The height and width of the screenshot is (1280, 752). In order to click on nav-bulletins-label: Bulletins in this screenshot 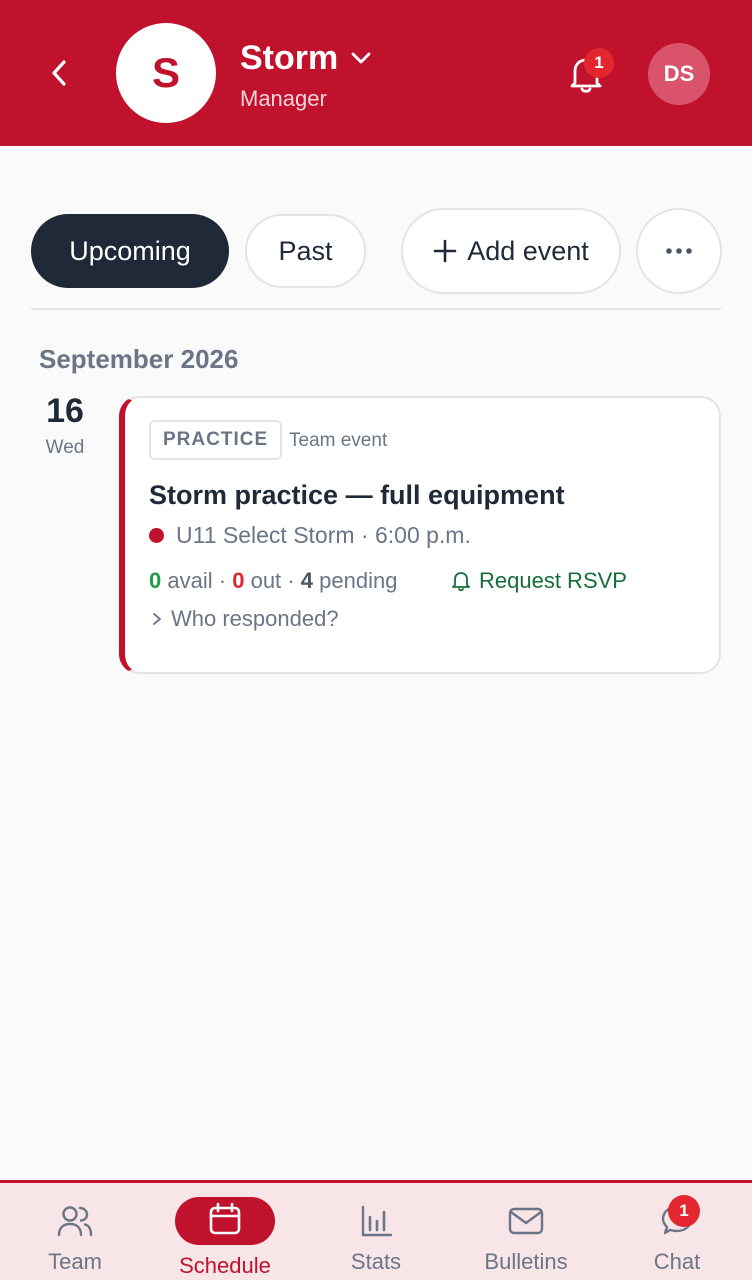, I will do `click(526, 1261)`.